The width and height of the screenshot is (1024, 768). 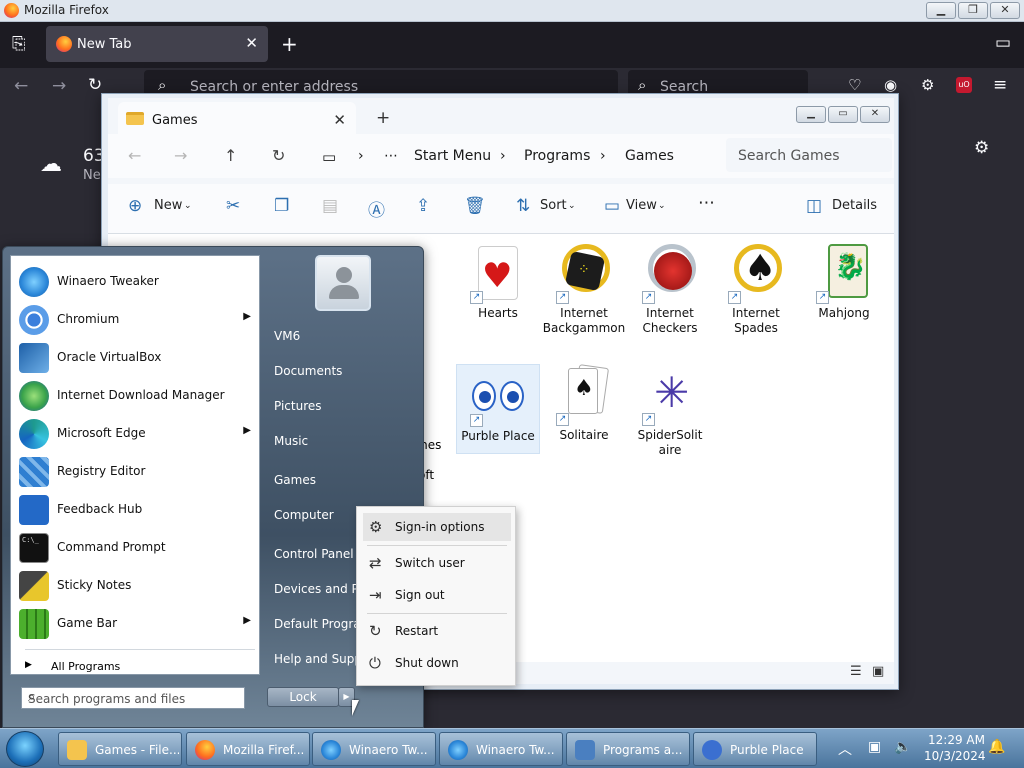 I want to click on program-game-bar: Game Bar ▶, so click(x=136, y=624).